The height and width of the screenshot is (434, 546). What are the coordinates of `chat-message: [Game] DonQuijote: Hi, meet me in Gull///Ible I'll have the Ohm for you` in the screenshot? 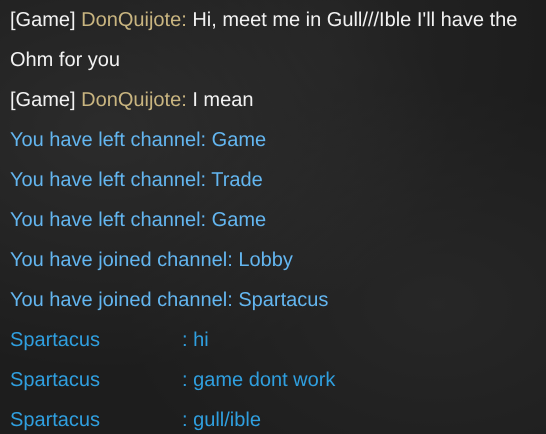 It's located at (264, 40).